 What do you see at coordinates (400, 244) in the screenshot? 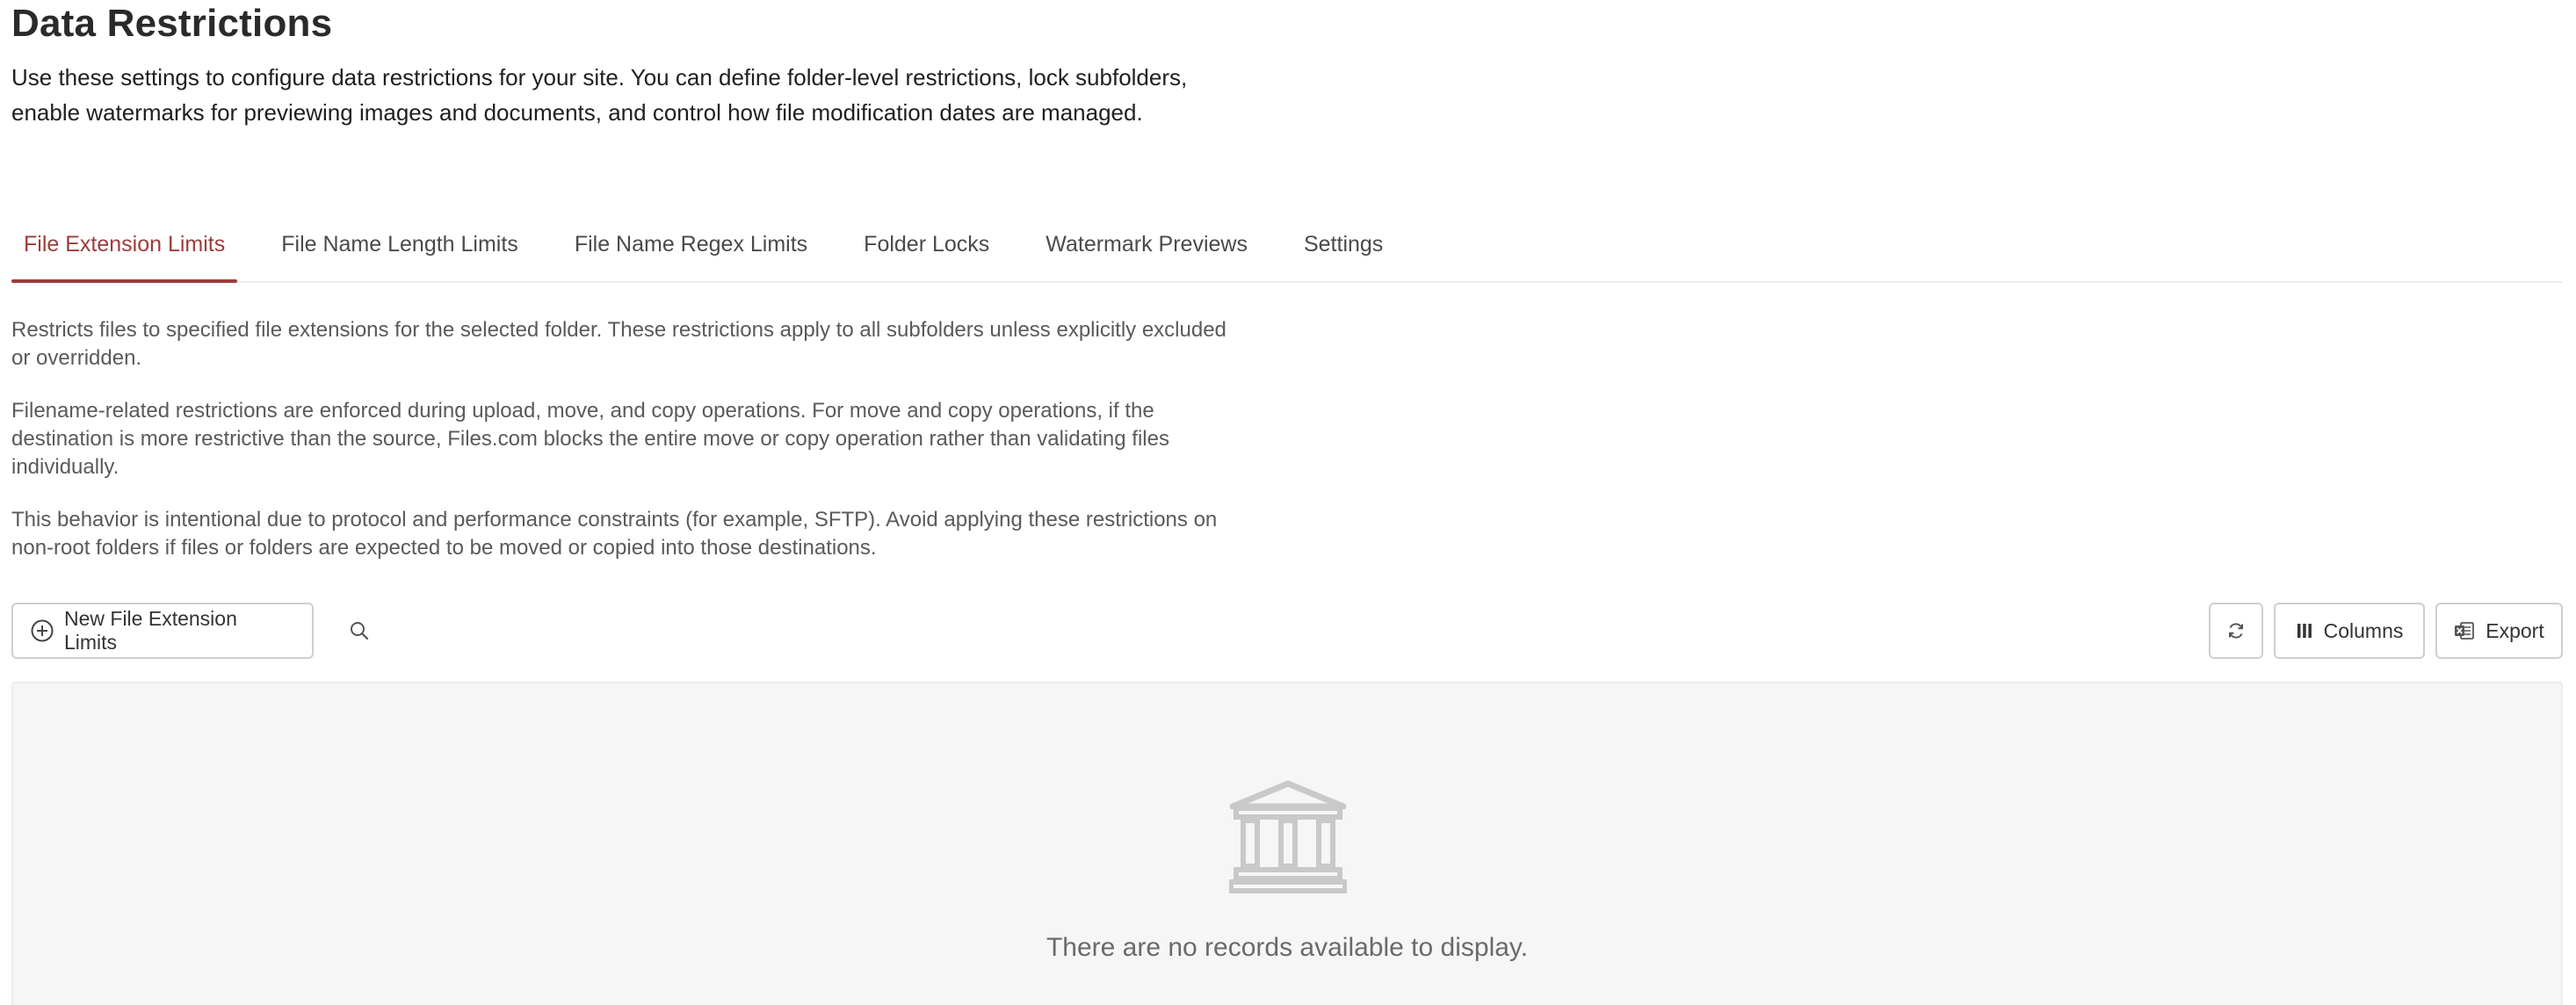
I see `tab-file-name-length-limits: File Name Length Limits` at bounding box center [400, 244].